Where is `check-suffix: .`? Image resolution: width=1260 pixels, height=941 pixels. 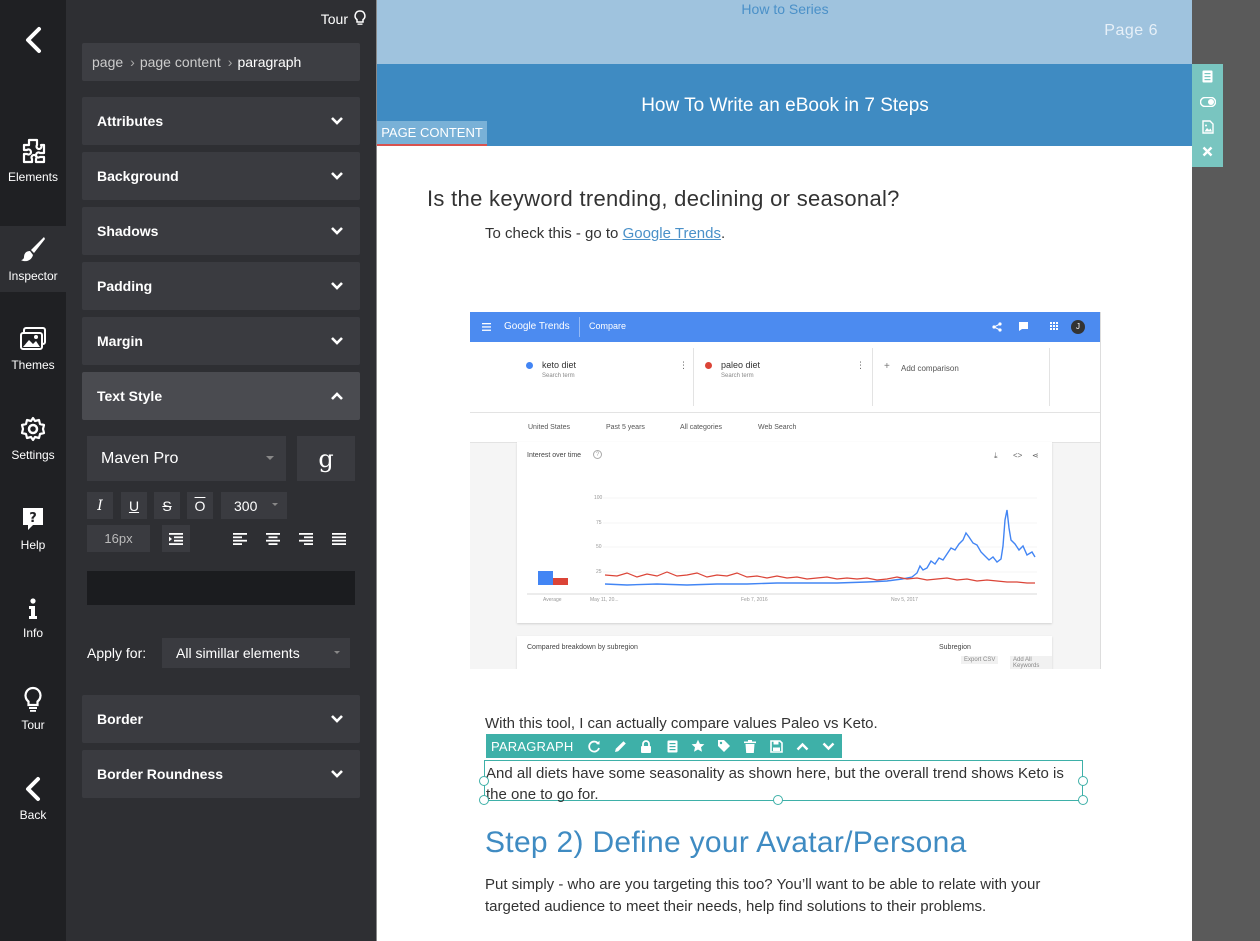
check-suffix: . is located at coordinates (723, 233).